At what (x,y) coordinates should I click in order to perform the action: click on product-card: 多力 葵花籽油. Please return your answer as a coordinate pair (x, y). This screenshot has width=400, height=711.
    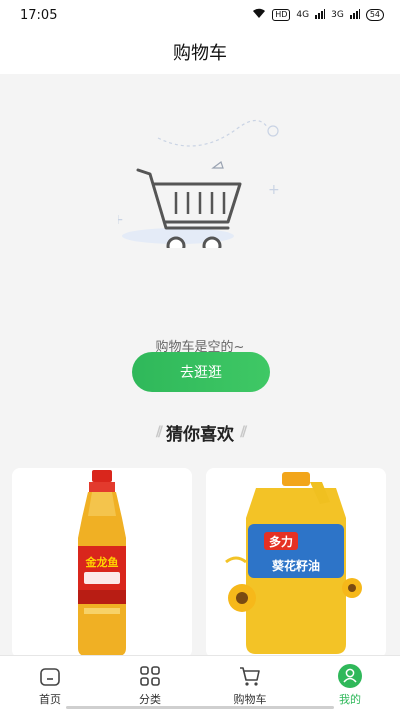
    Looking at the image, I should click on (296, 563).